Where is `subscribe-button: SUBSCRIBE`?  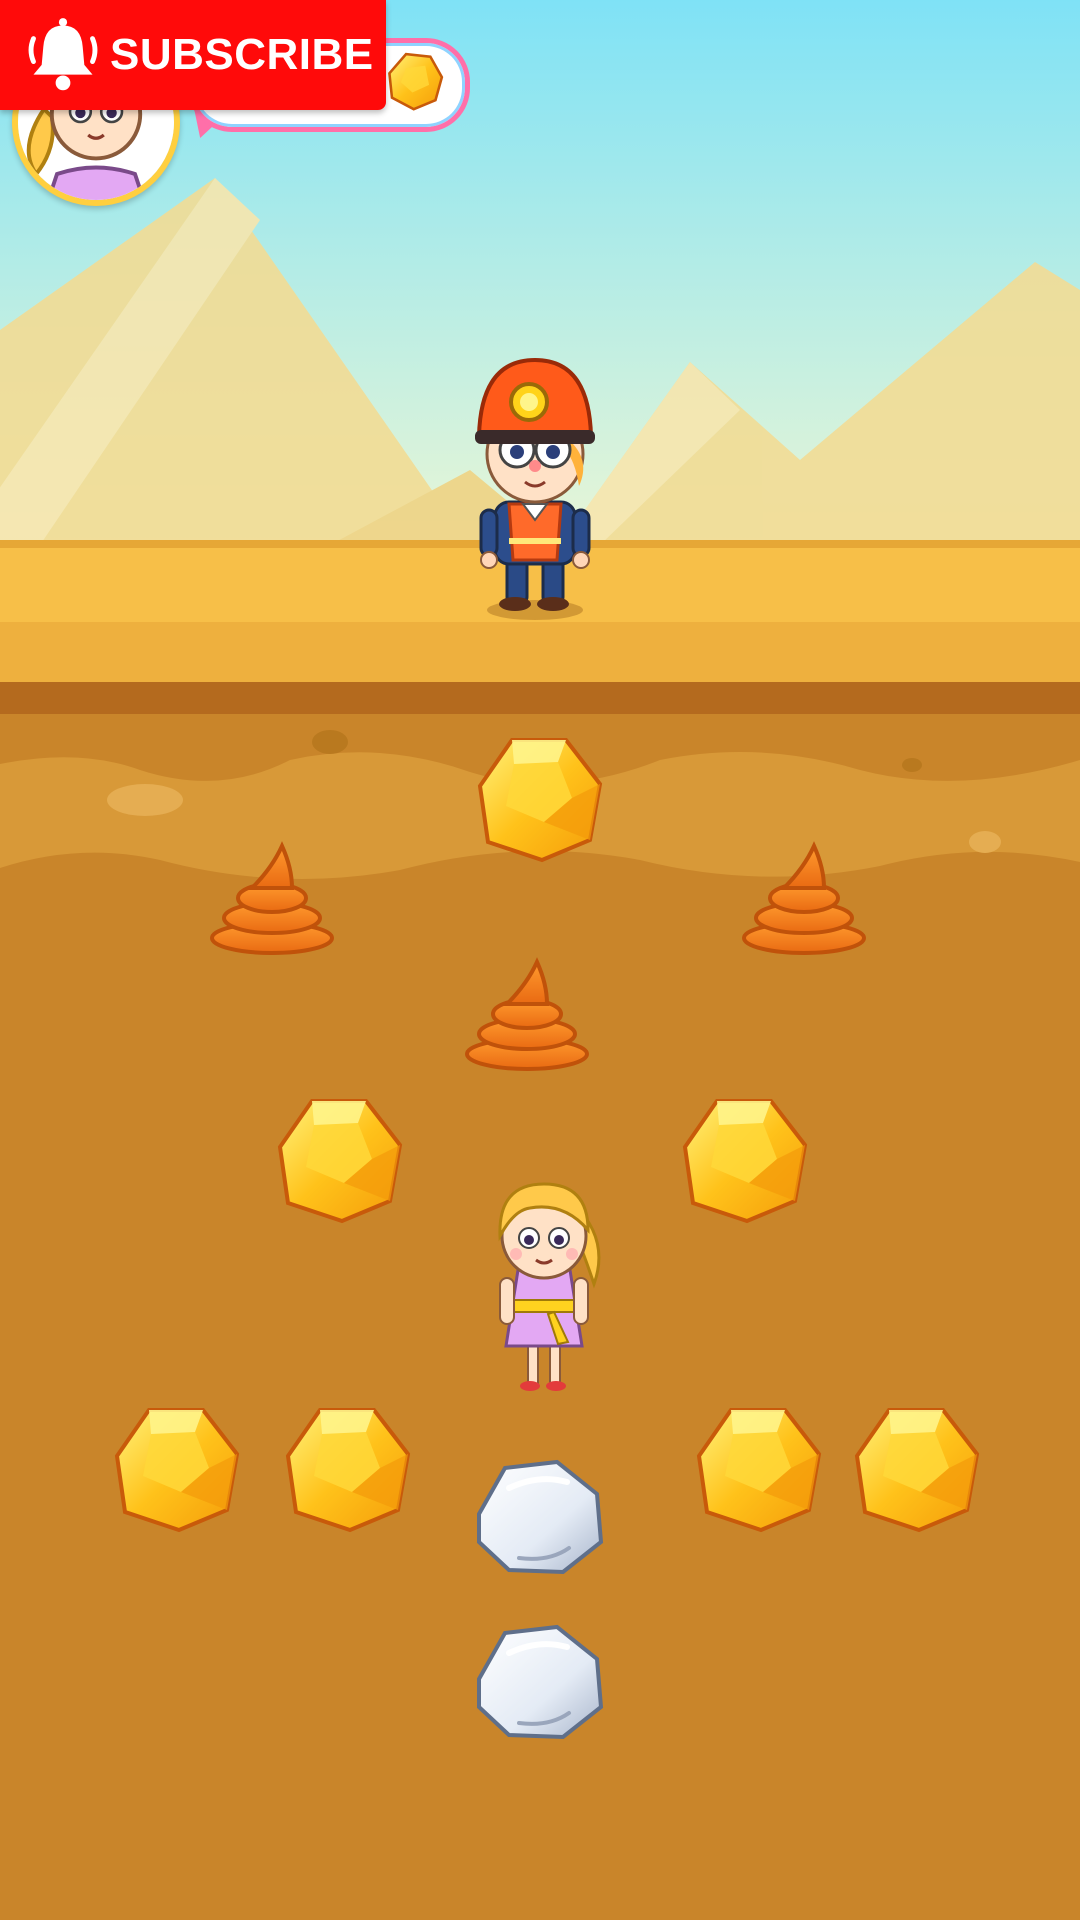
subscribe-button: SUBSCRIBE is located at coordinates (193, 55).